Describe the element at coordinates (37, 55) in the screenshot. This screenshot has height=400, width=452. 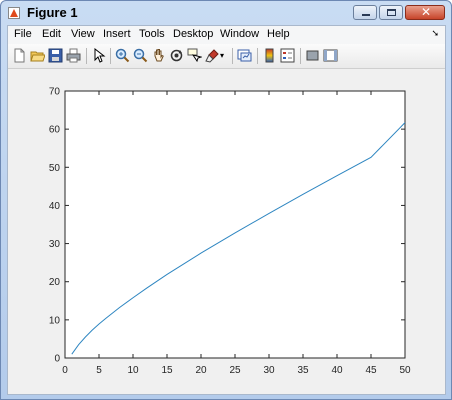
I see `open-file-icon` at that location.